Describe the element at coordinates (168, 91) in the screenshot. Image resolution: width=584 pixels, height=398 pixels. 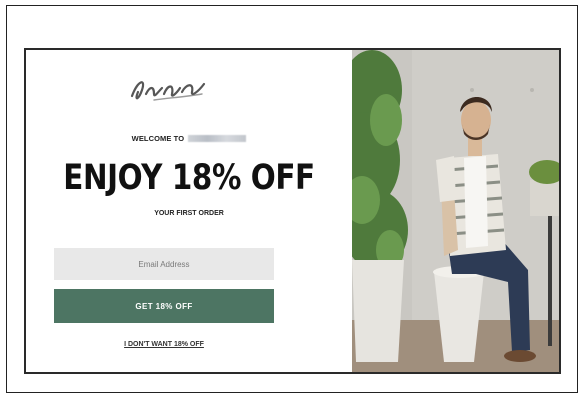
I see `brand-logo` at that location.